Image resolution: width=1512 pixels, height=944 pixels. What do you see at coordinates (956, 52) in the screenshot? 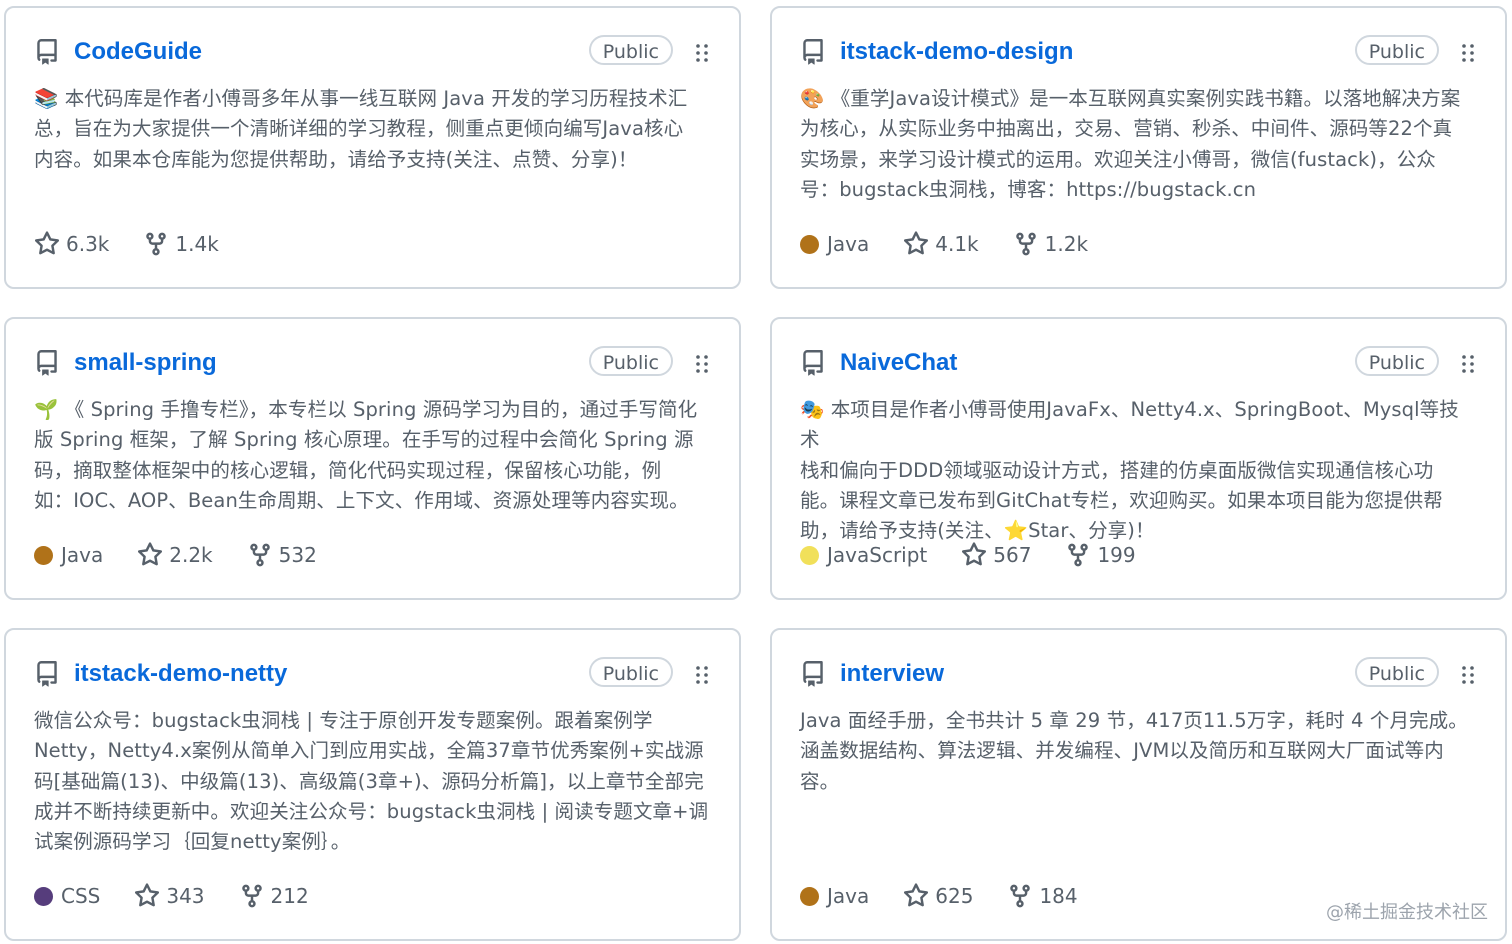
I see `repo-name-link: itstack-demo-design` at bounding box center [956, 52].